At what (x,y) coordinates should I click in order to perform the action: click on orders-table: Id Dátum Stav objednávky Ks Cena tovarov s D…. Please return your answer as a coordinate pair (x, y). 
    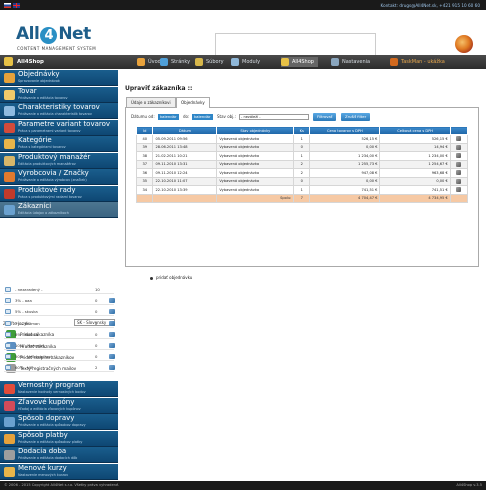
    Looking at the image, I should click on (302, 164).